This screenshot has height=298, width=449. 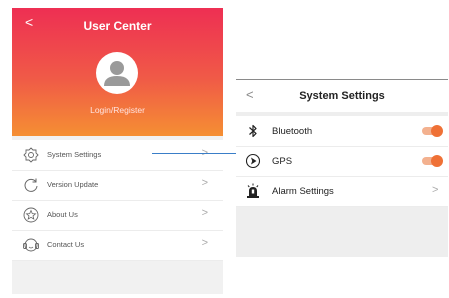 I want to click on menu-item-contact-us: Contact Us >, so click(x=117, y=245).